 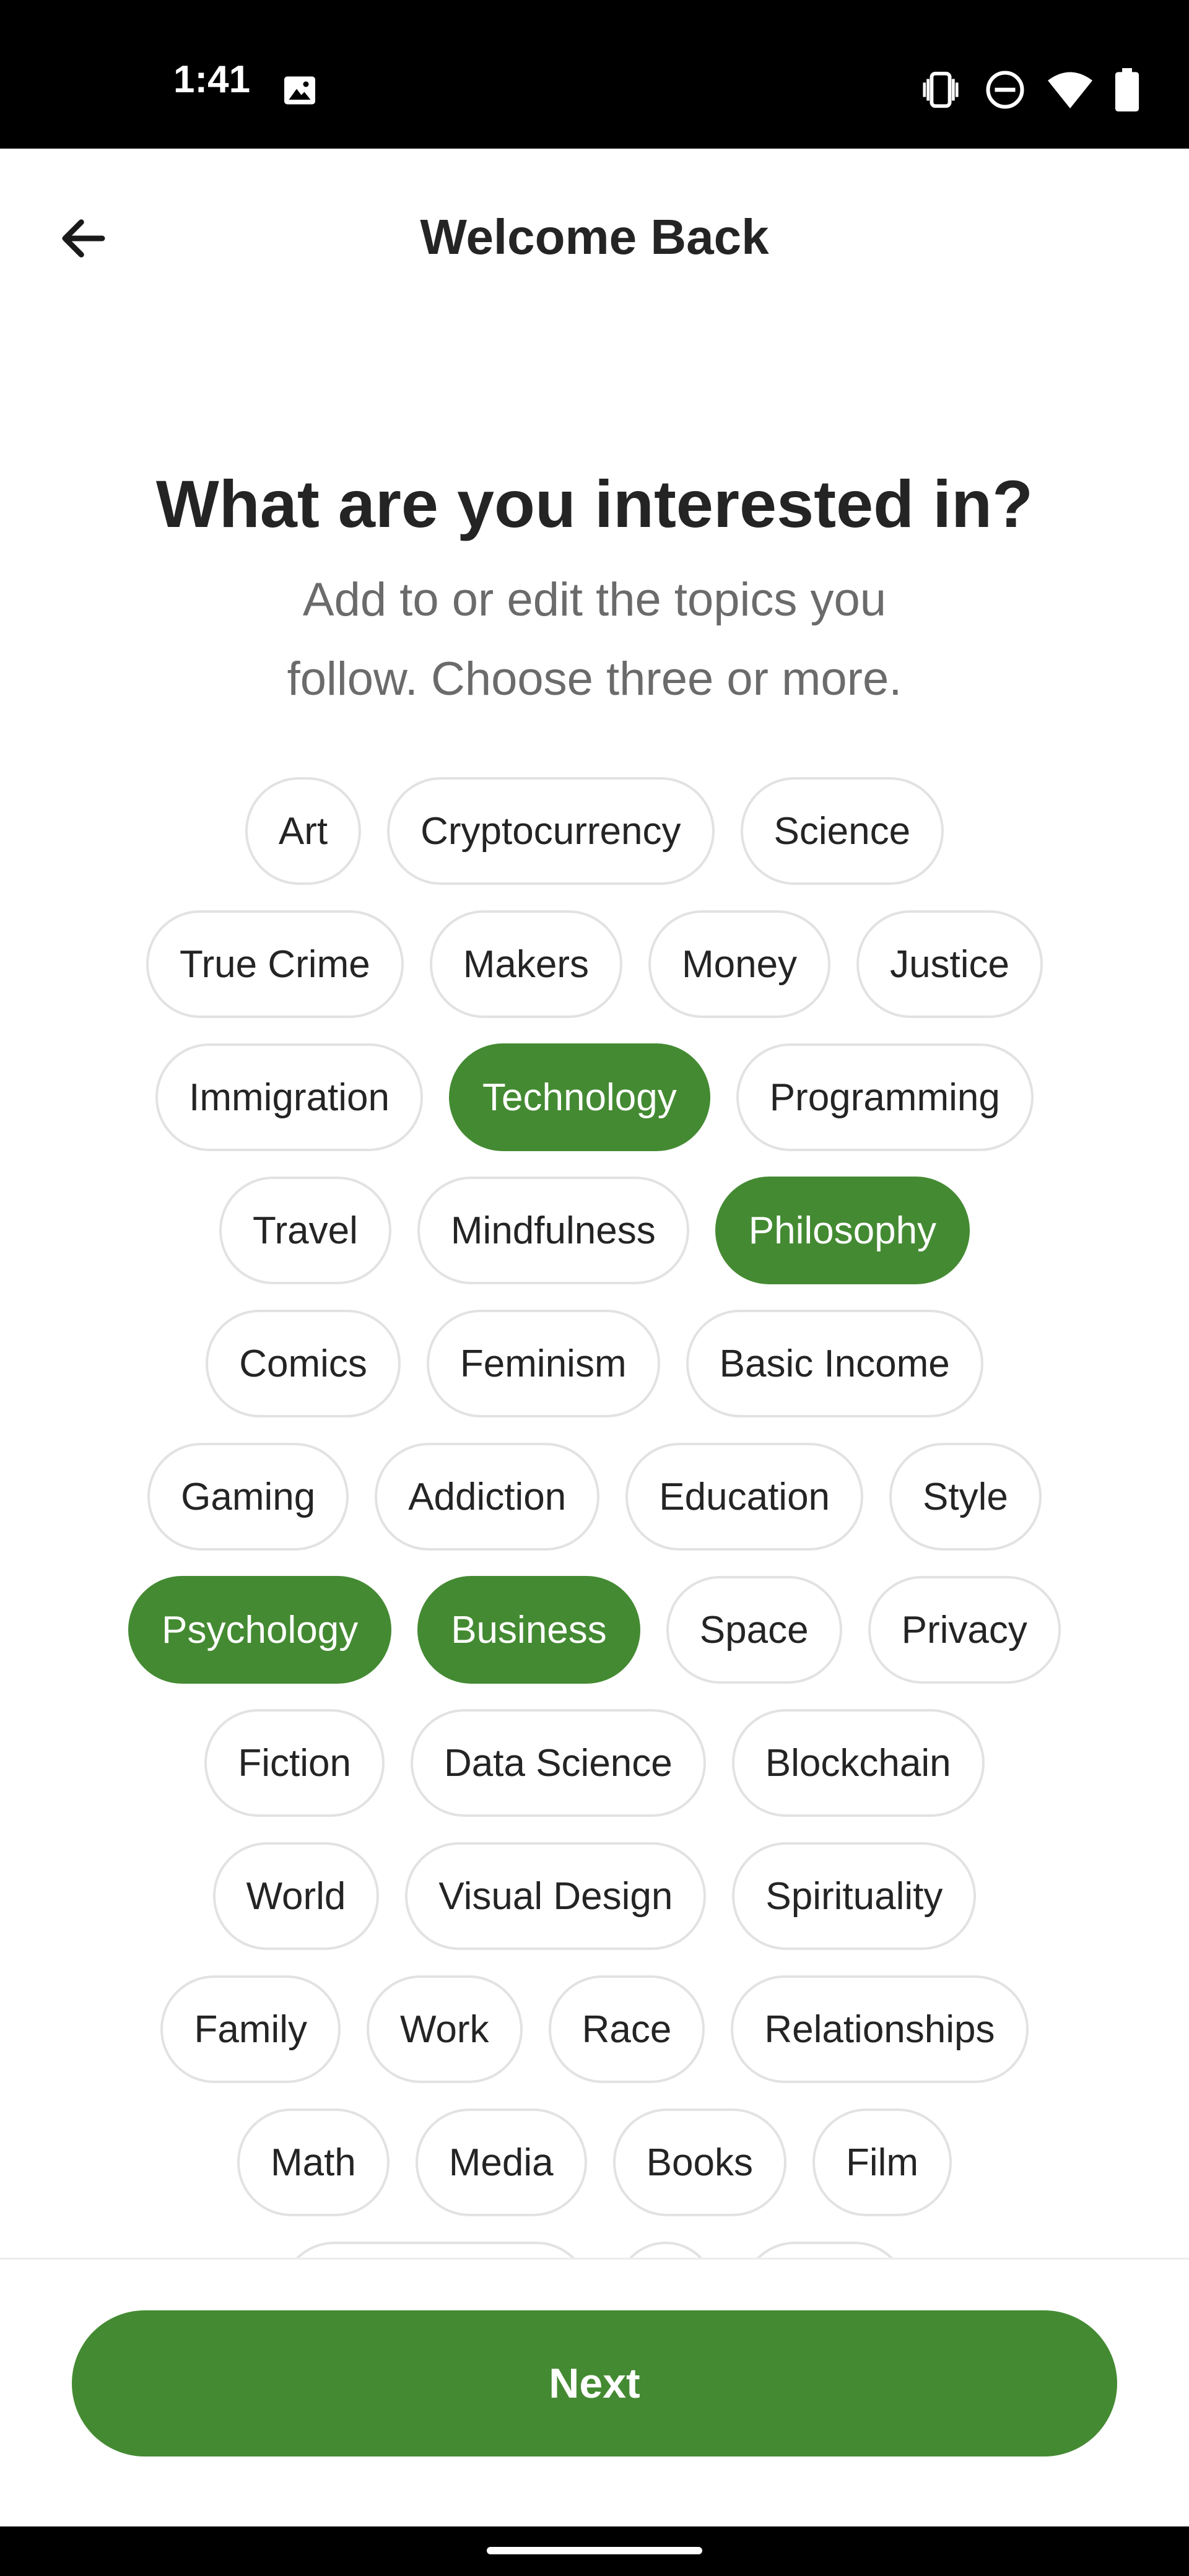 I want to click on topic-chip: Immigration, so click(x=289, y=1097).